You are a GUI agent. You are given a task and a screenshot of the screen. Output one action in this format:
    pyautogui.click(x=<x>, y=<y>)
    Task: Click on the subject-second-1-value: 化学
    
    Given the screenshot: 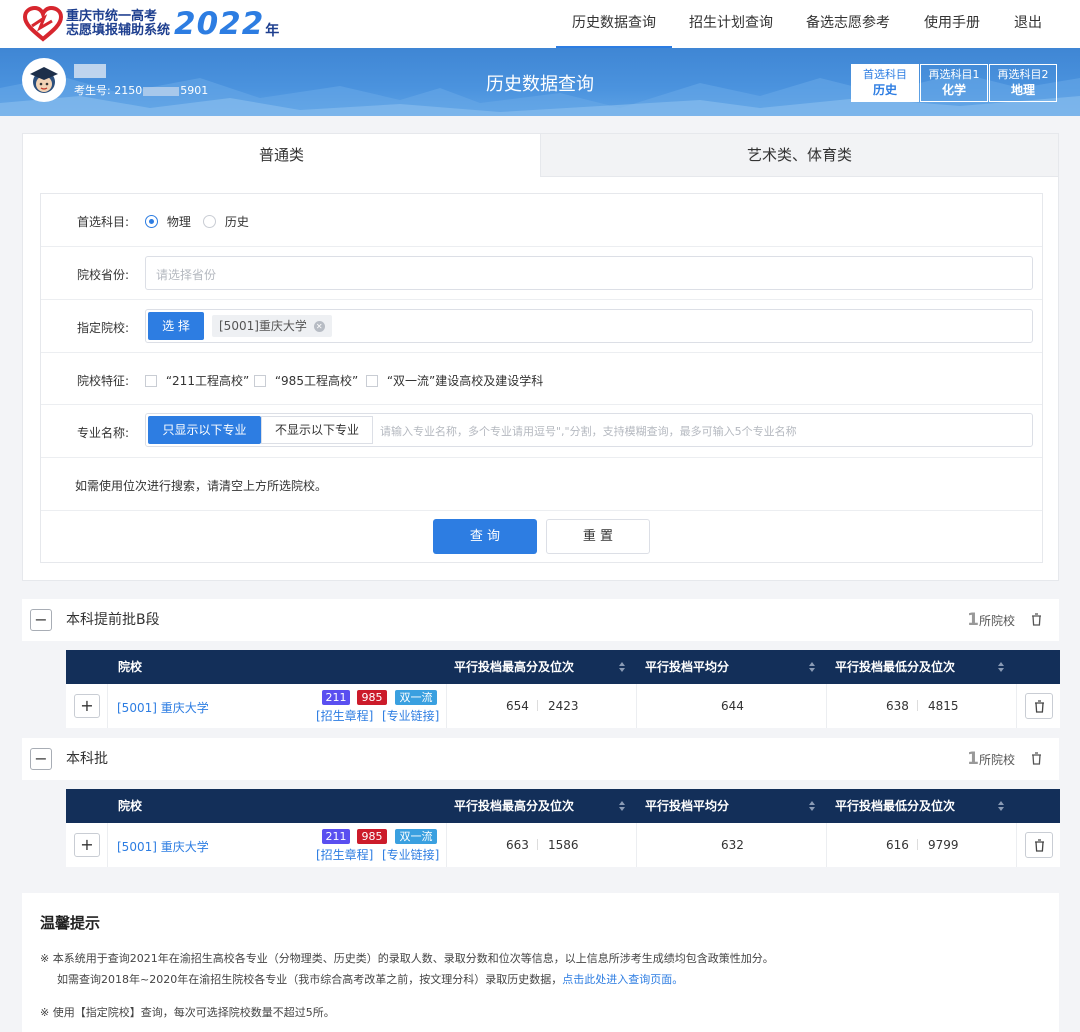 What is the action you would take?
    pyautogui.click(x=953, y=90)
    